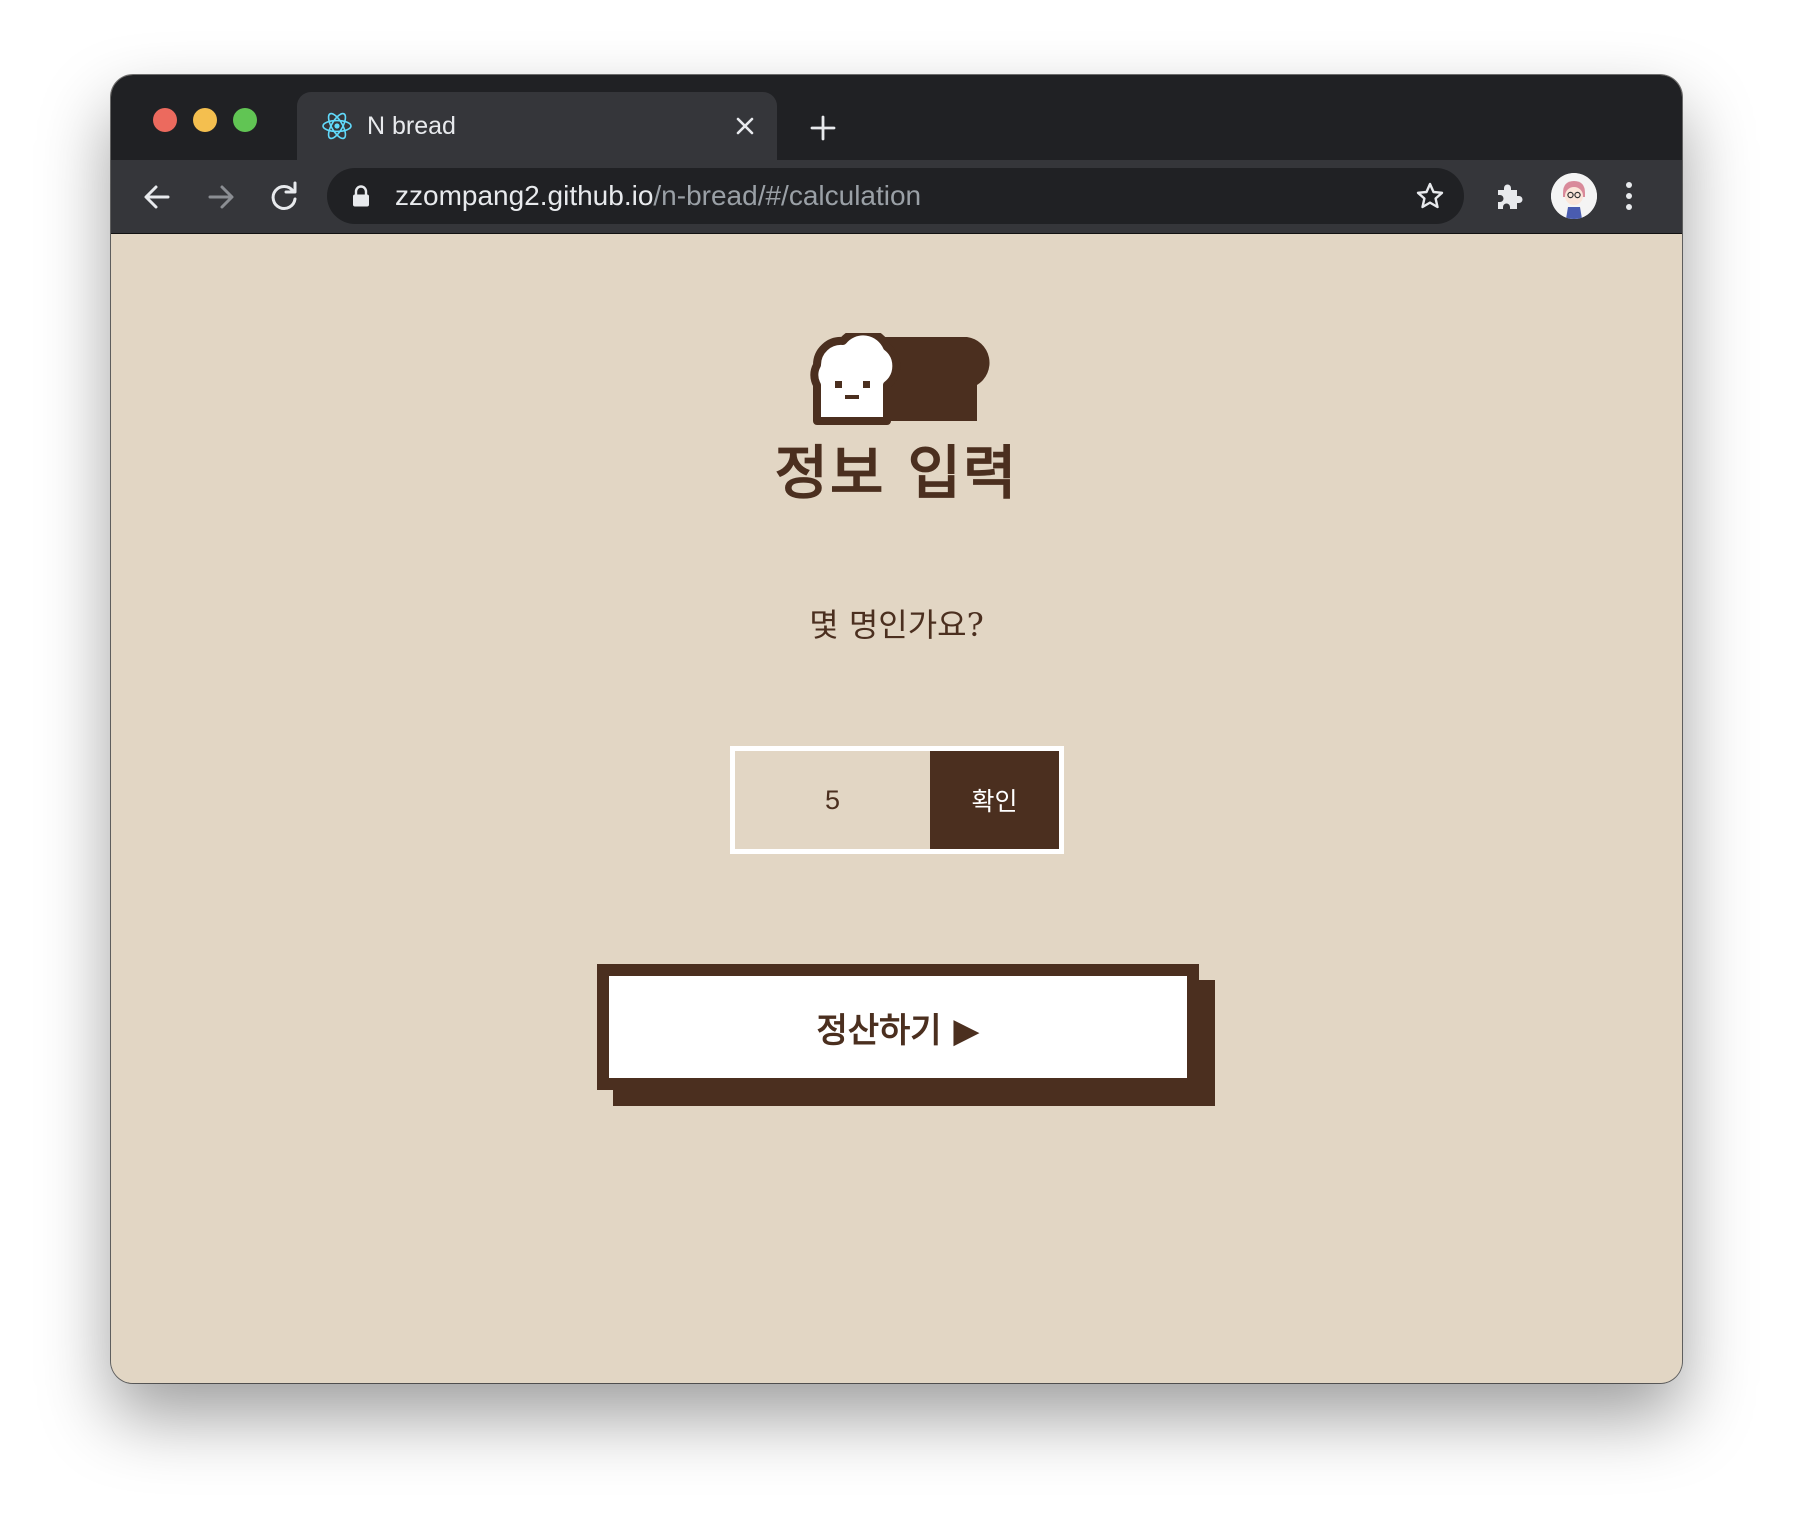 The width and height of the screenshot is (1794, 1532). What do you see at coordinates (896, 117) in the screenshot?
I see `tab-strip: N bread` at bounding box center [896, 117].